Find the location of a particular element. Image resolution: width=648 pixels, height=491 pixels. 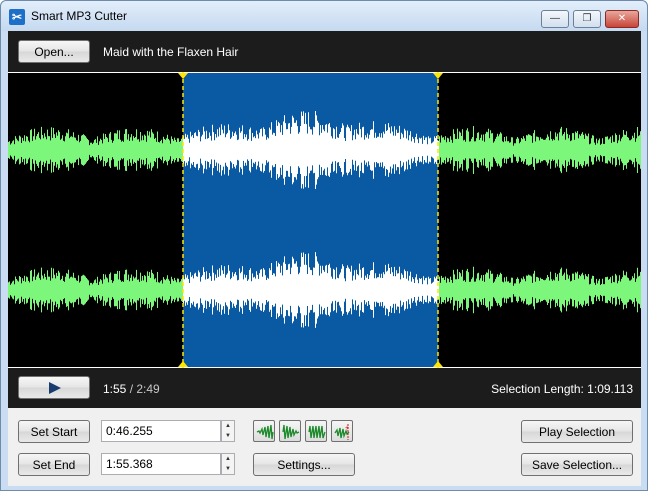

end-spin-up-icon: ▲ is located at coordinates (228, 459).